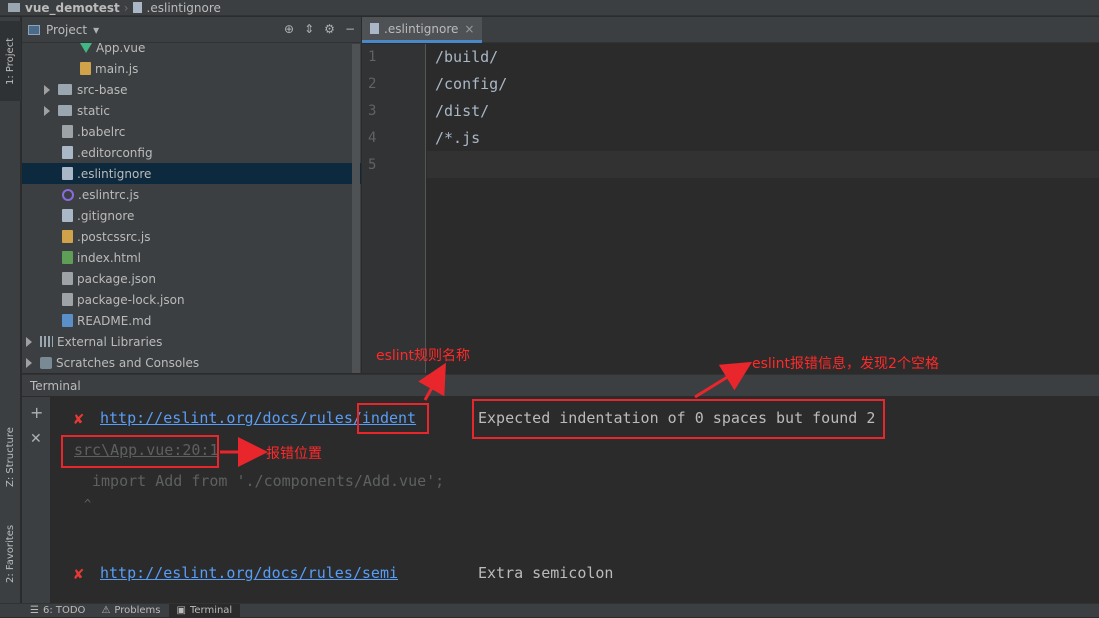  Describe the element at coordinates (106, 610) in the screenshot. I see `warning-icon: ⚠` at that location.